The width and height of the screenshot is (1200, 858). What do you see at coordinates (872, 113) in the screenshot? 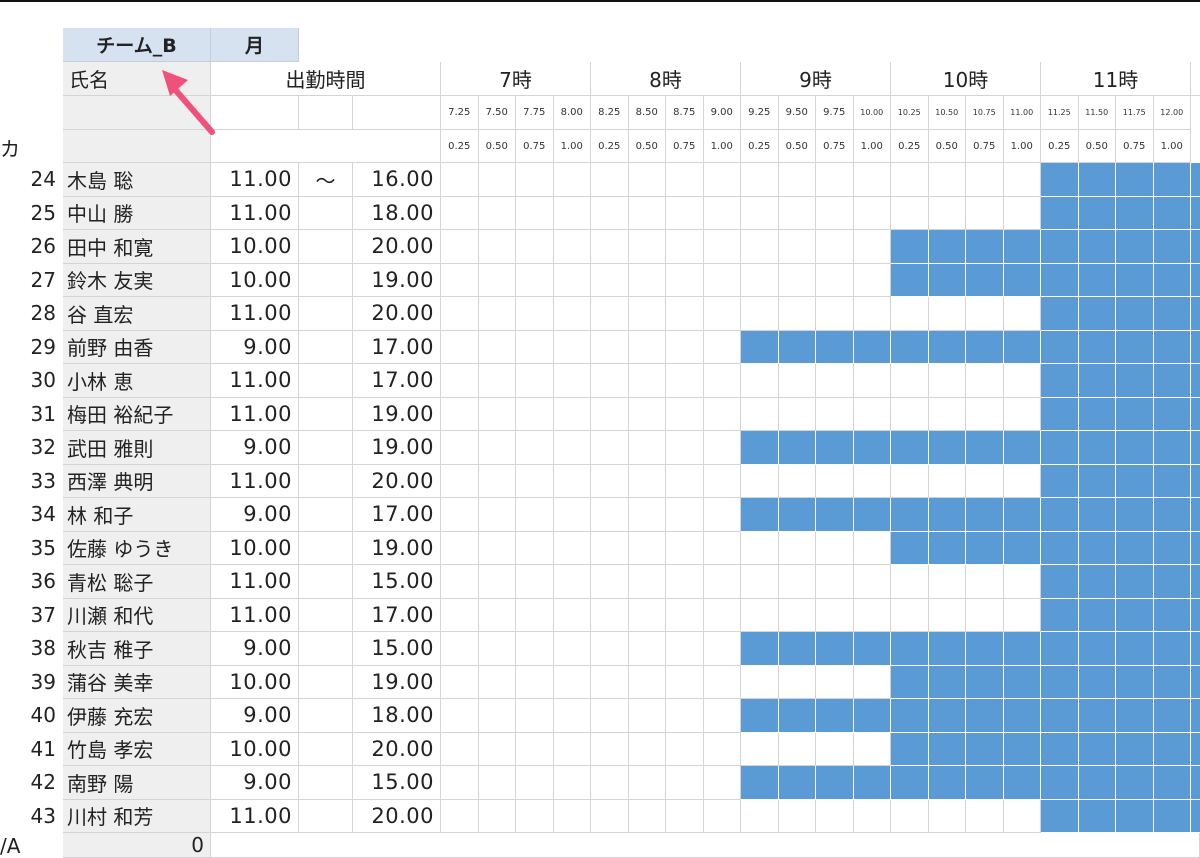
I see `quarter-label-cell: 10.00` at bounding box center [872, 113].